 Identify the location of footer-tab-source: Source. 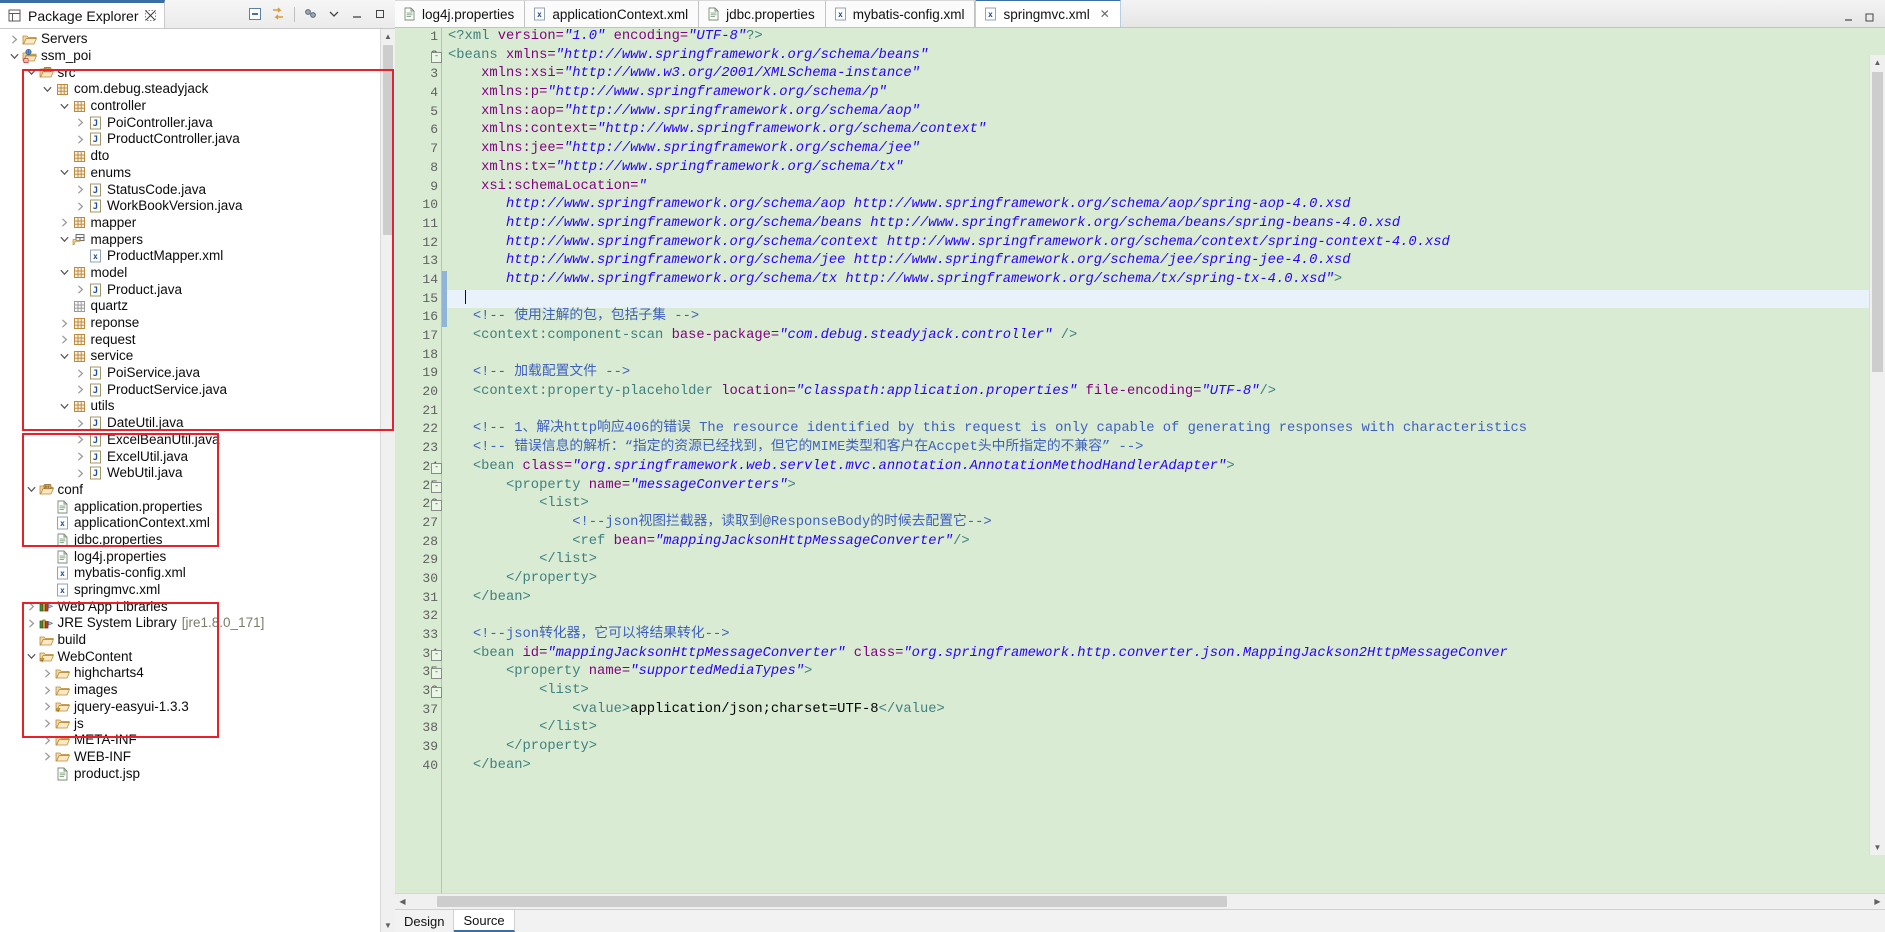
(484, 921).